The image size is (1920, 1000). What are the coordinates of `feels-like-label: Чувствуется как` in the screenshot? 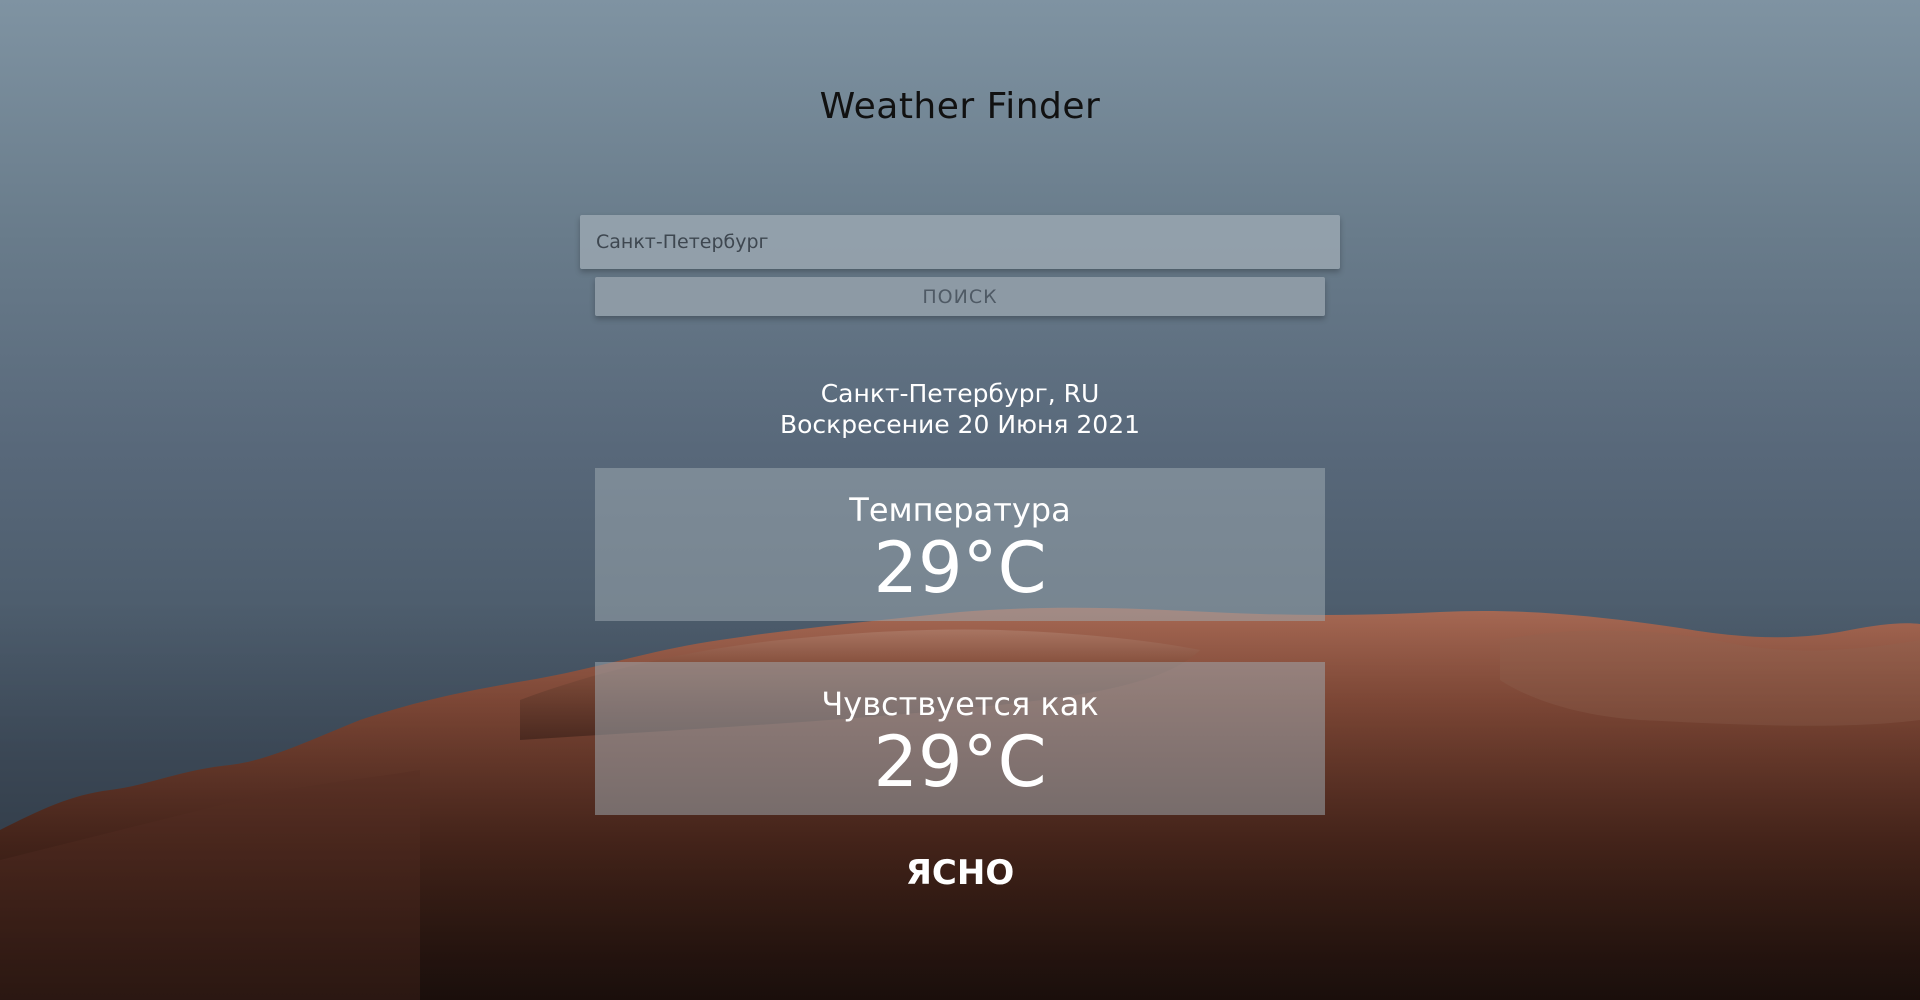 It's located at (960, 704).